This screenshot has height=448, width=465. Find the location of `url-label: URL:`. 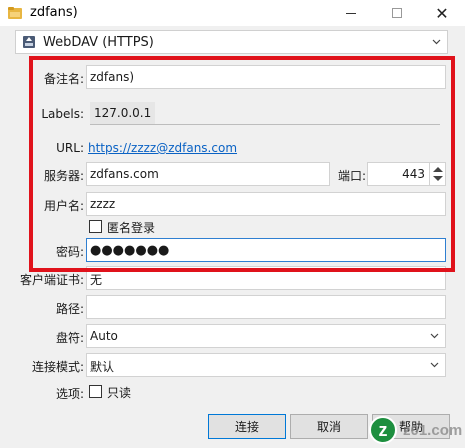

url-label: URL: is located at coordinates (70, 148).